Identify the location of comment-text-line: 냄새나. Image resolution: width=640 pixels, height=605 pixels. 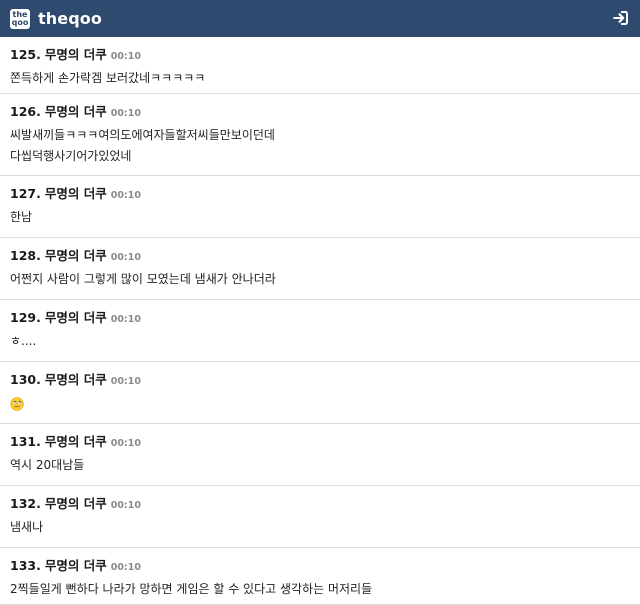
(27, 527).